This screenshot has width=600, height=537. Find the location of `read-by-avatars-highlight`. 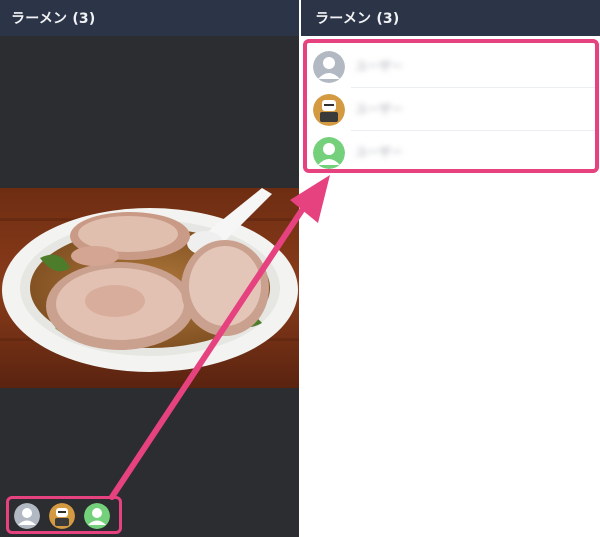

read-by-avatars-highlight is located at coordinates (64, 515).